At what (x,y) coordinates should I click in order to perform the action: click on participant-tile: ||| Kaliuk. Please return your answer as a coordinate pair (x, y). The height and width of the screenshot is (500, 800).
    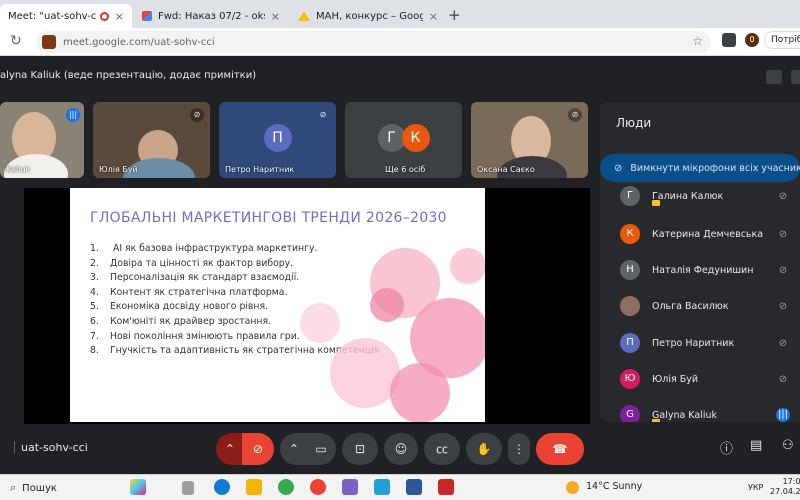
    Looking at the image, I should click on (42, 140).